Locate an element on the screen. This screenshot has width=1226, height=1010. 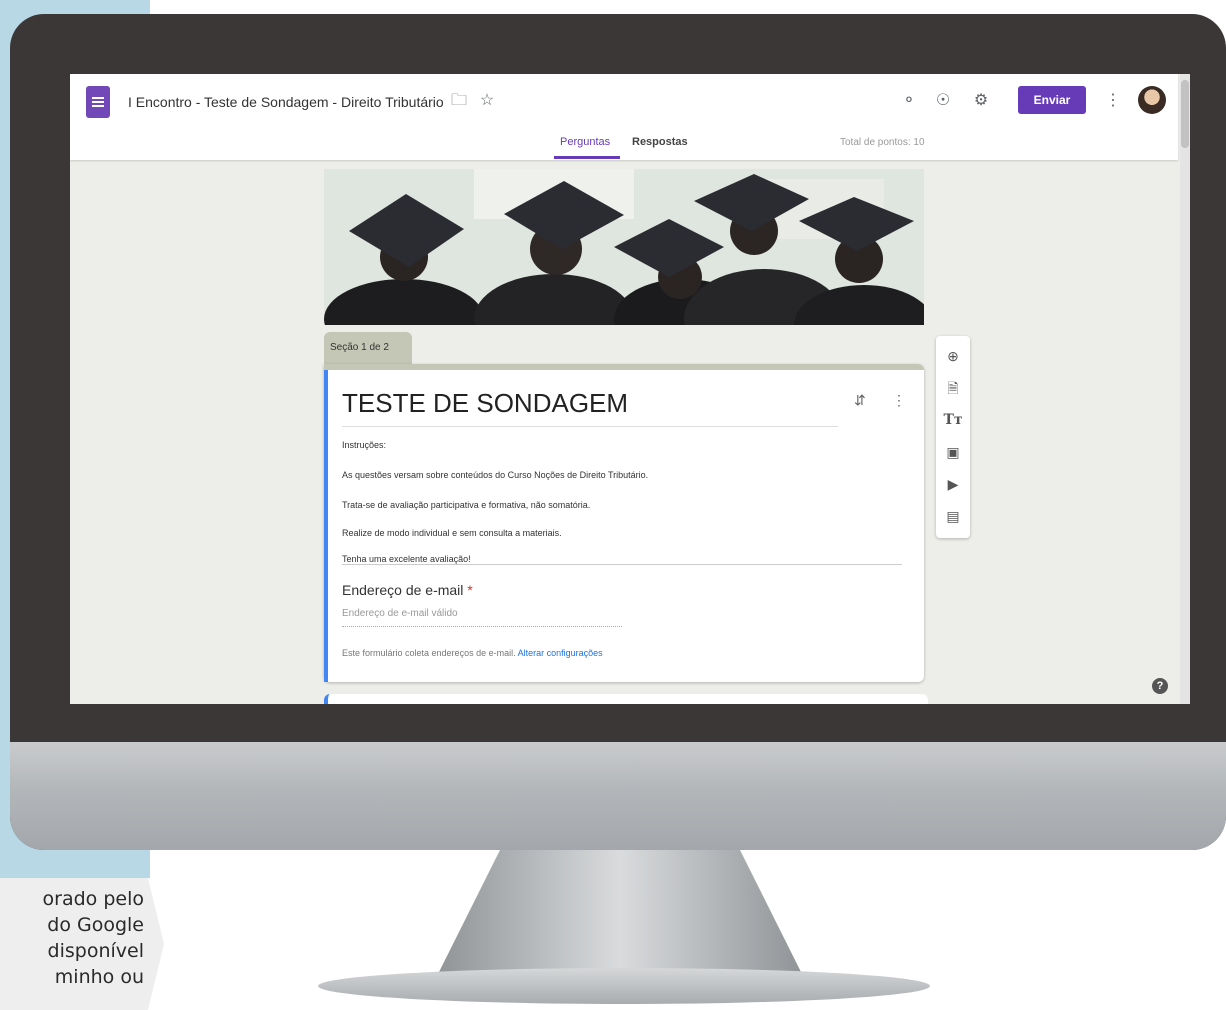
avatar is located at coordinates (1152, 100).